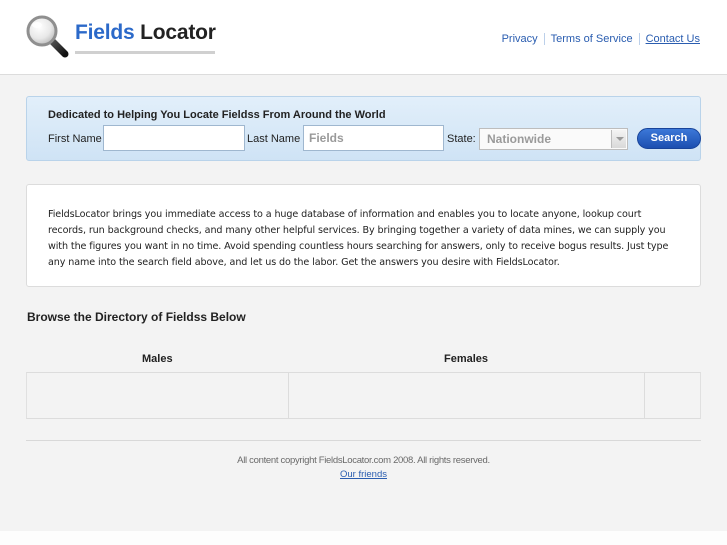  I want to click on logo-underline, so click(145, 52).